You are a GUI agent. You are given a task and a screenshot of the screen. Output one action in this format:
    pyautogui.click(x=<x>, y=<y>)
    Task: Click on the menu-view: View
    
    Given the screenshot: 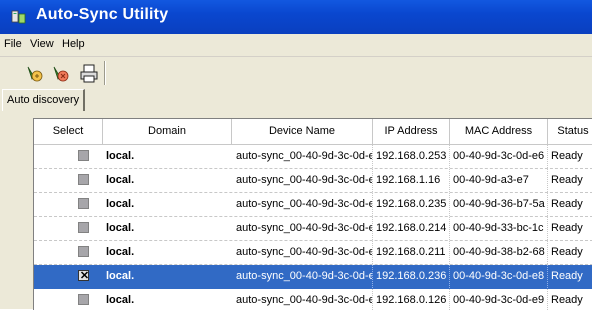 What is the action you would take?
    pyautogui.click(x=42, y=44)
    